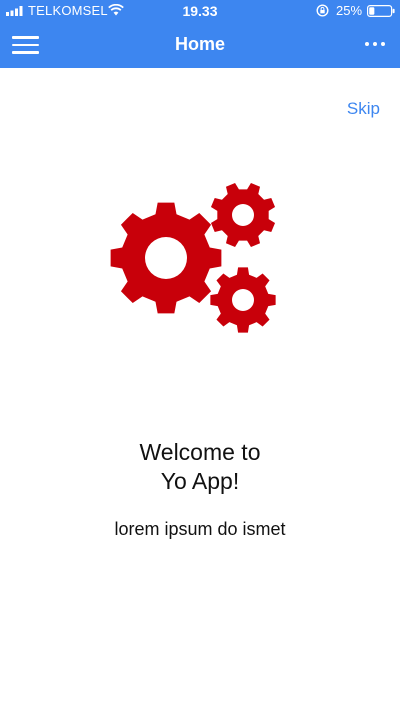 The height and width of the screenshot is (711, 400). Describe the element at coordinates (322, 10) in the screenshot. I see `rotation-lock-icon` at that location.